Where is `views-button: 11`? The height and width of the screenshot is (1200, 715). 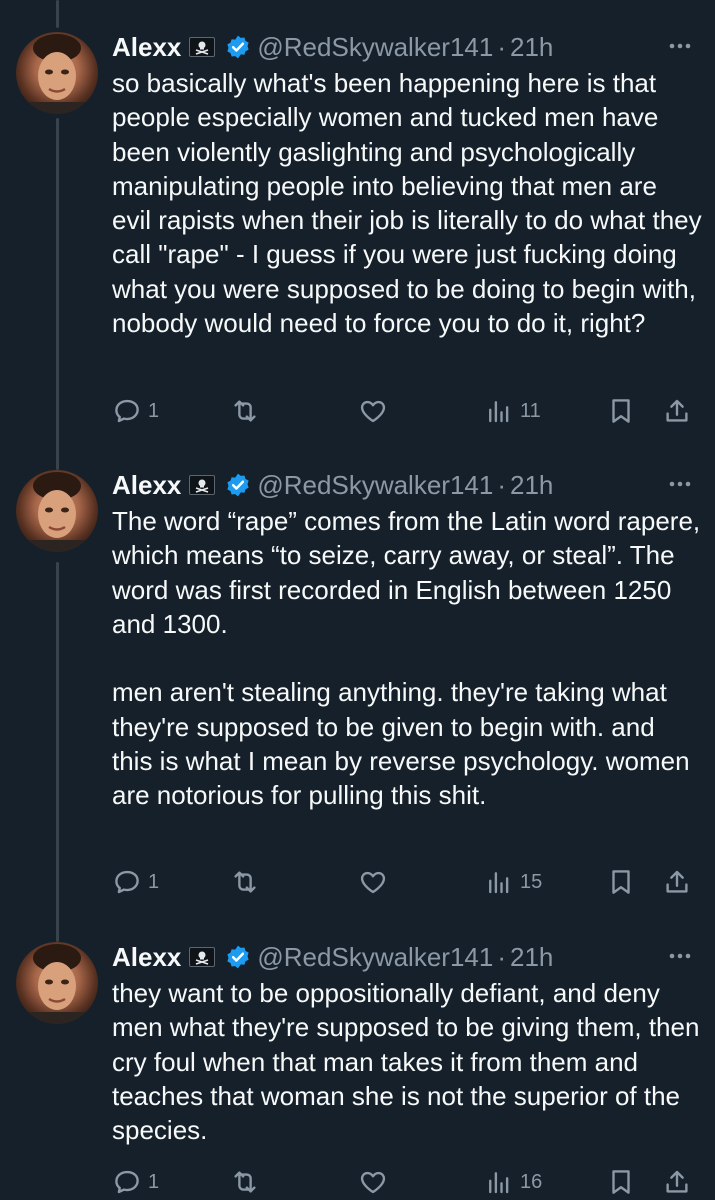 views-button: 11 is located at coordinates (512, 411).